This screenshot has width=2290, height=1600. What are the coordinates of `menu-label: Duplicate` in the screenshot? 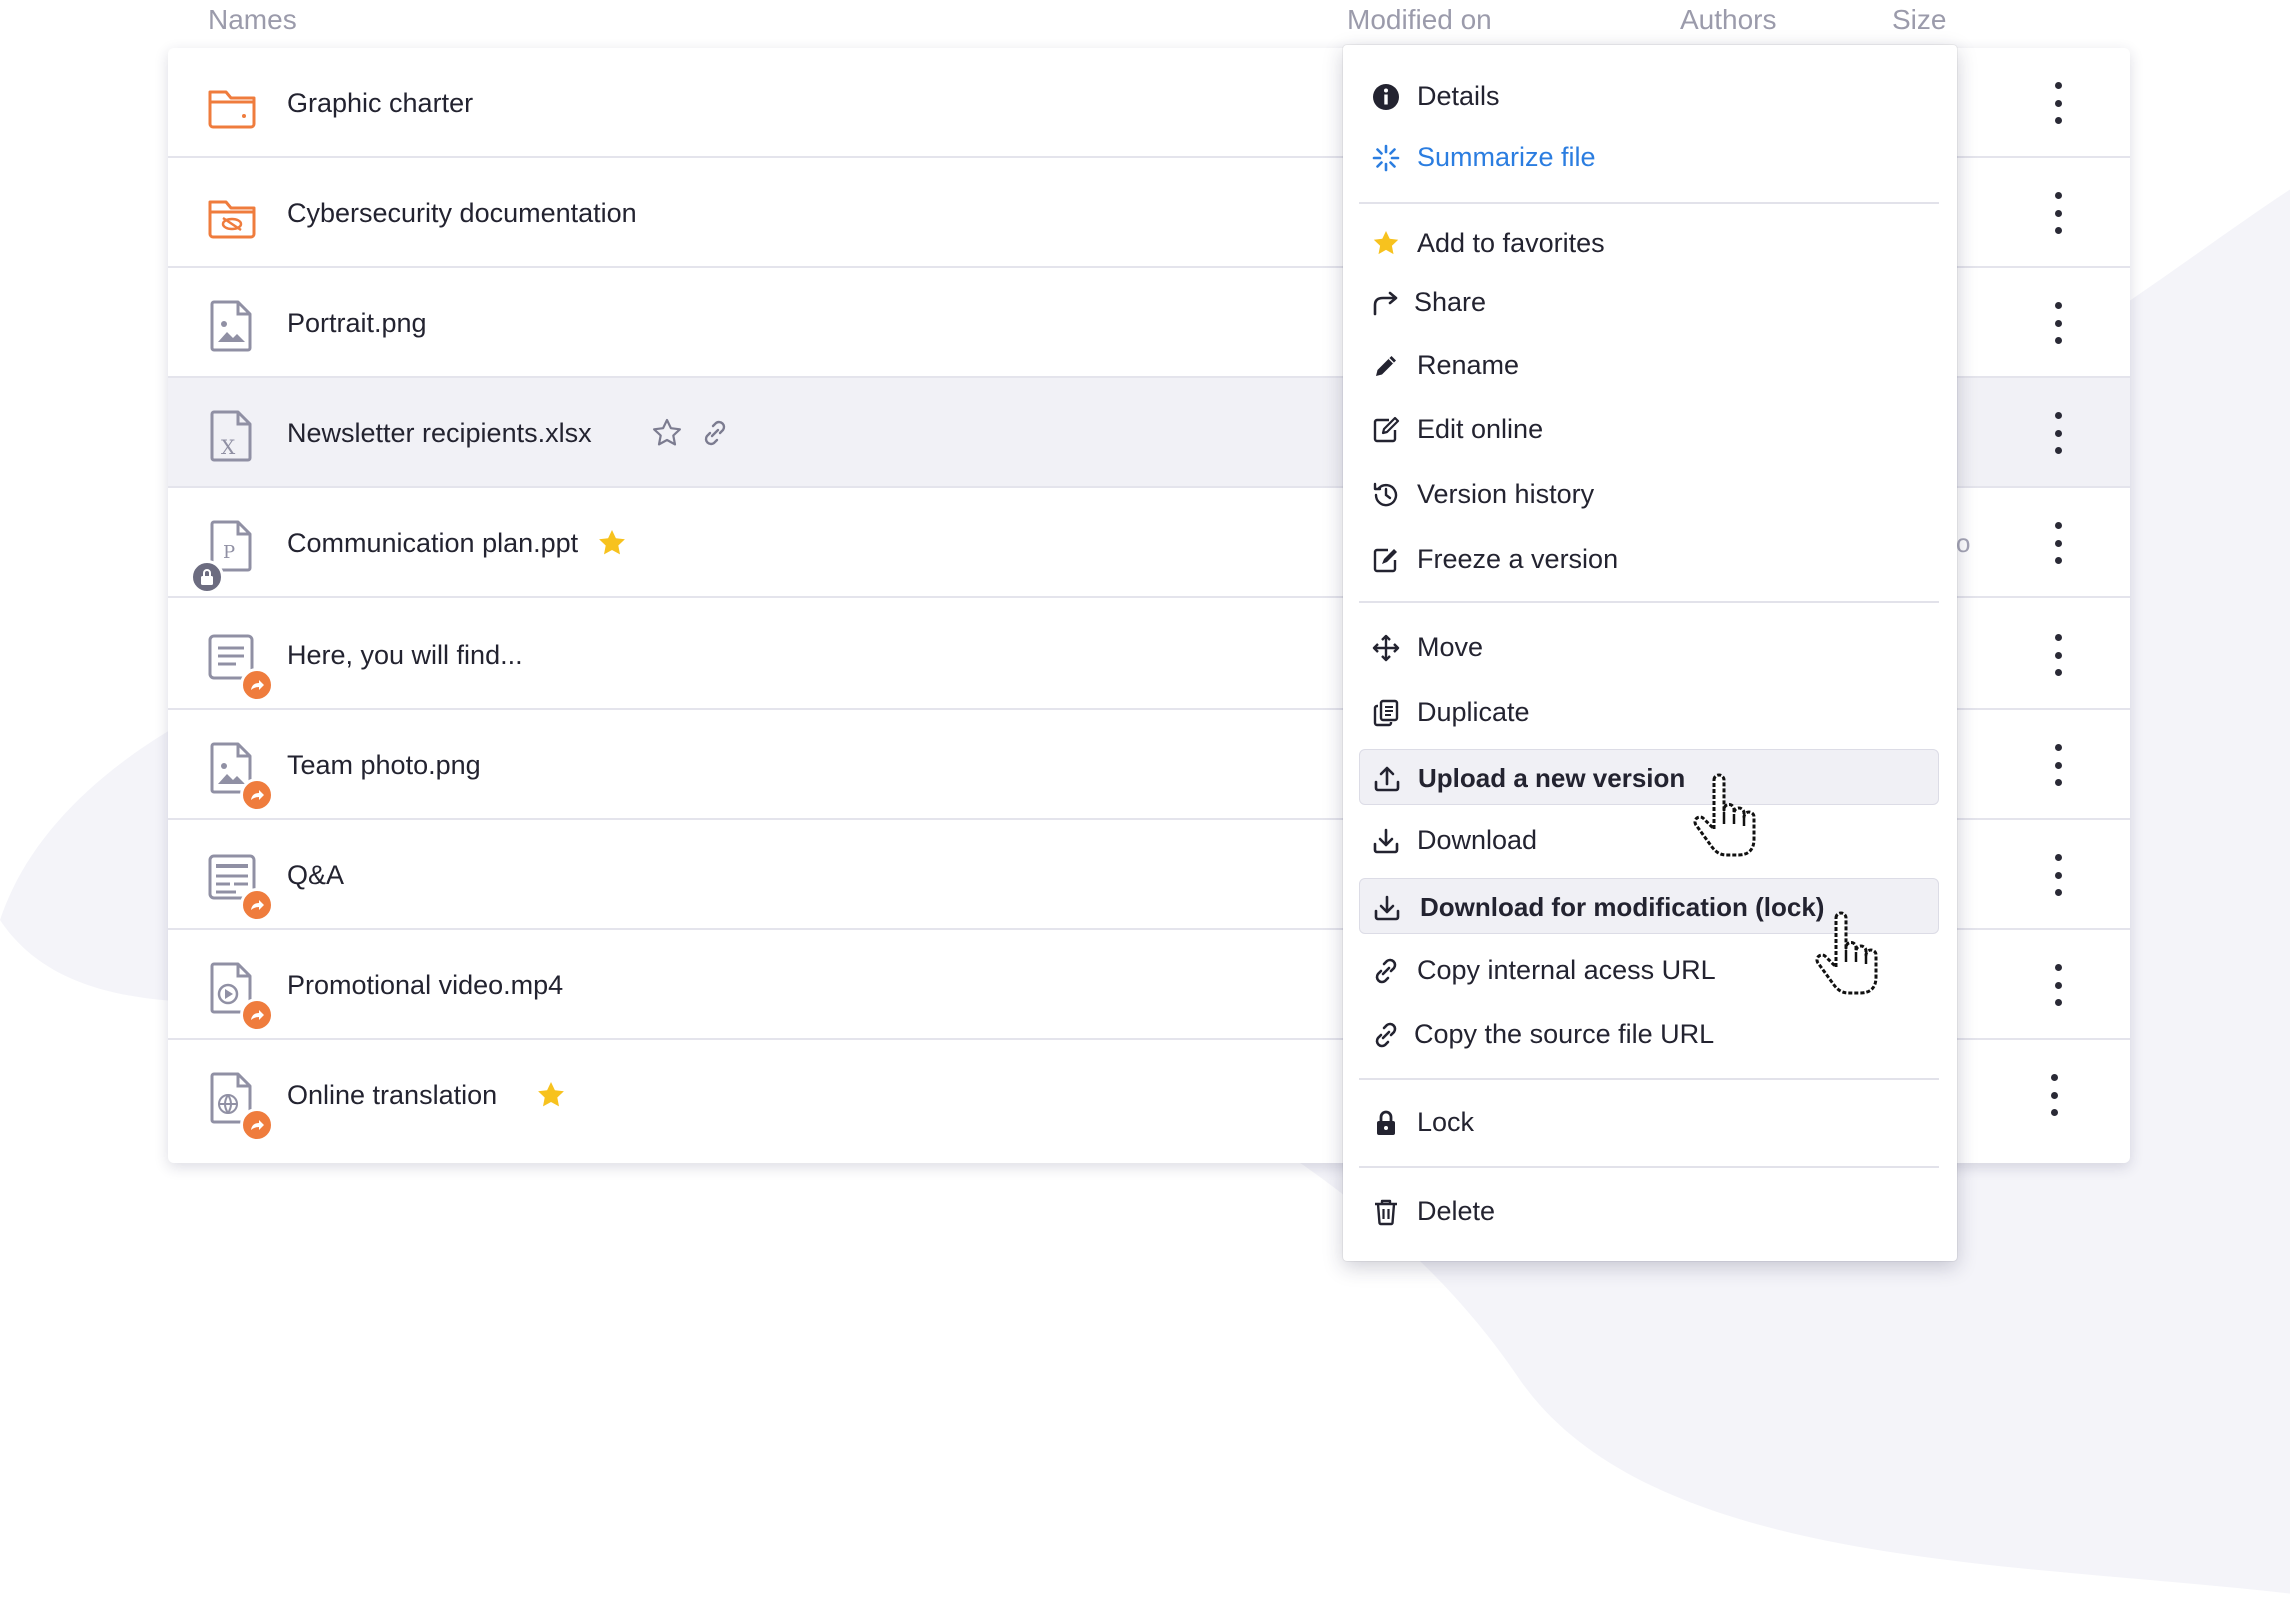 It's located at (1473, 712).